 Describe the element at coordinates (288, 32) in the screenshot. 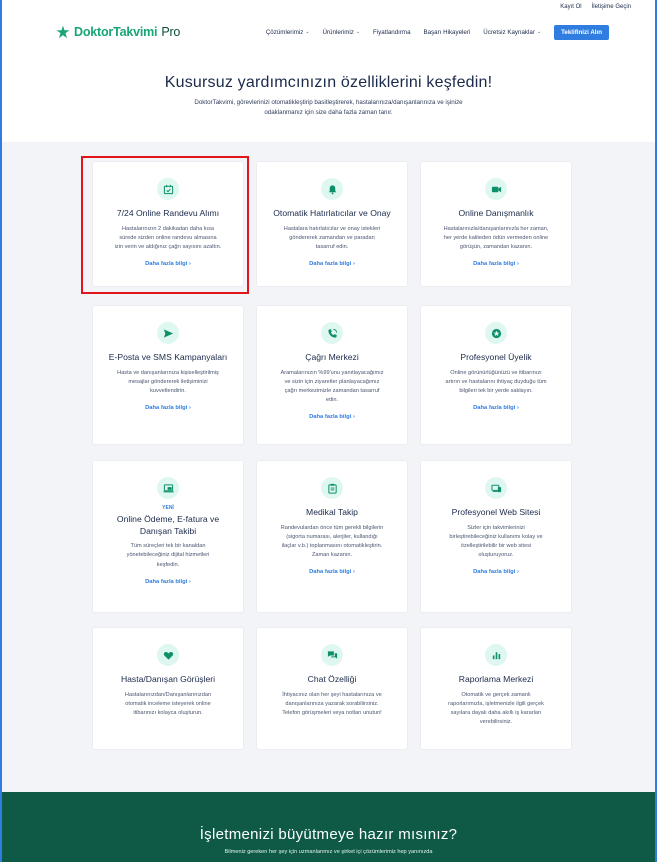

I see `nav-item-solutions: Çözümlerimiz ⌄` at that location.